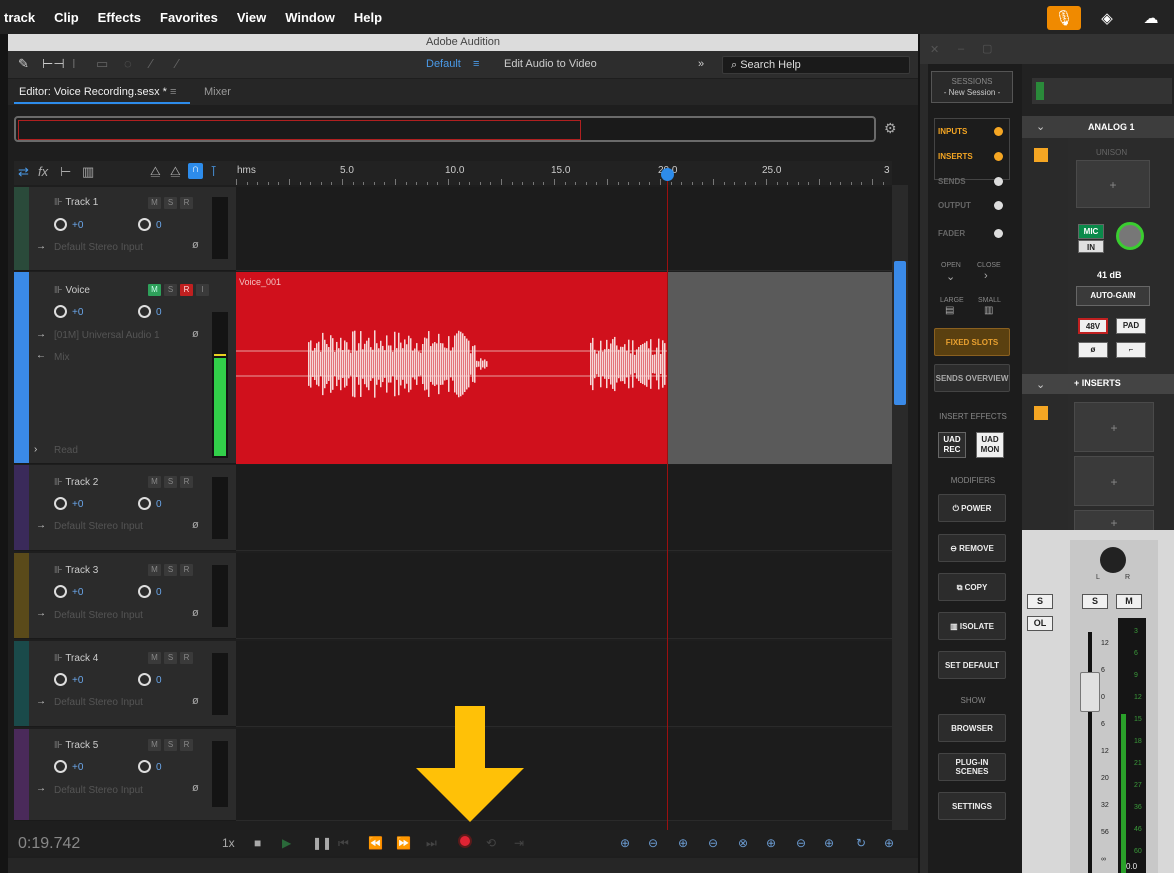 The width and height of the screenshot is (1174, 873). I want to click on copy-button: ⧉ COPY, so click(972, 587).